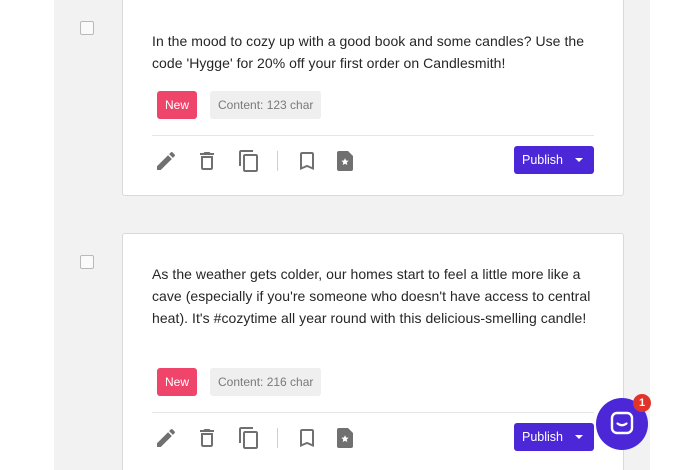  Describe the element at coordinates (622, 423) in the screenshot. I see `chat-icon` at that location.